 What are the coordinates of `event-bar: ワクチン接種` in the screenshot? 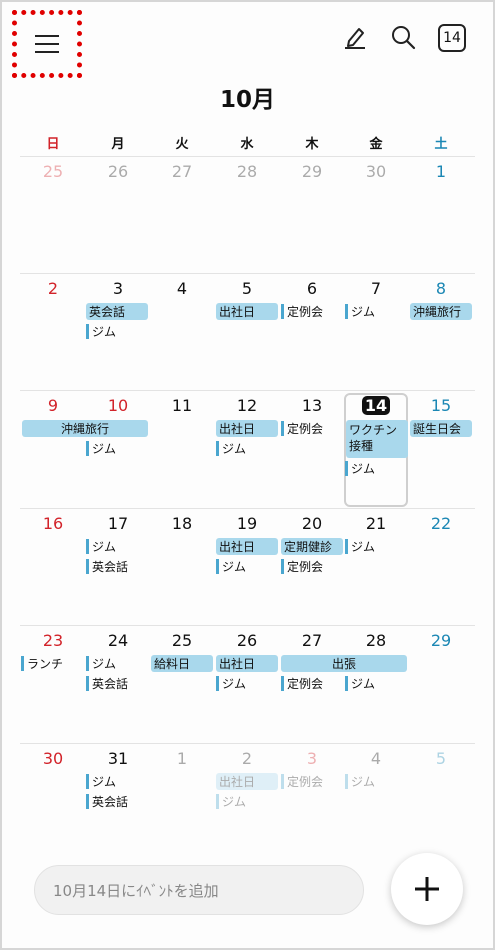 It's located at (377, 439).